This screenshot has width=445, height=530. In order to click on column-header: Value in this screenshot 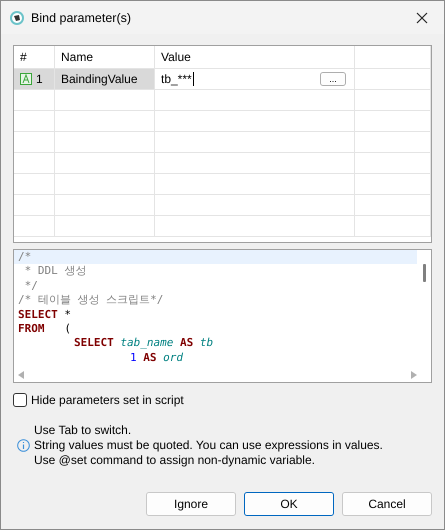, I will do `click(176, 57)`.